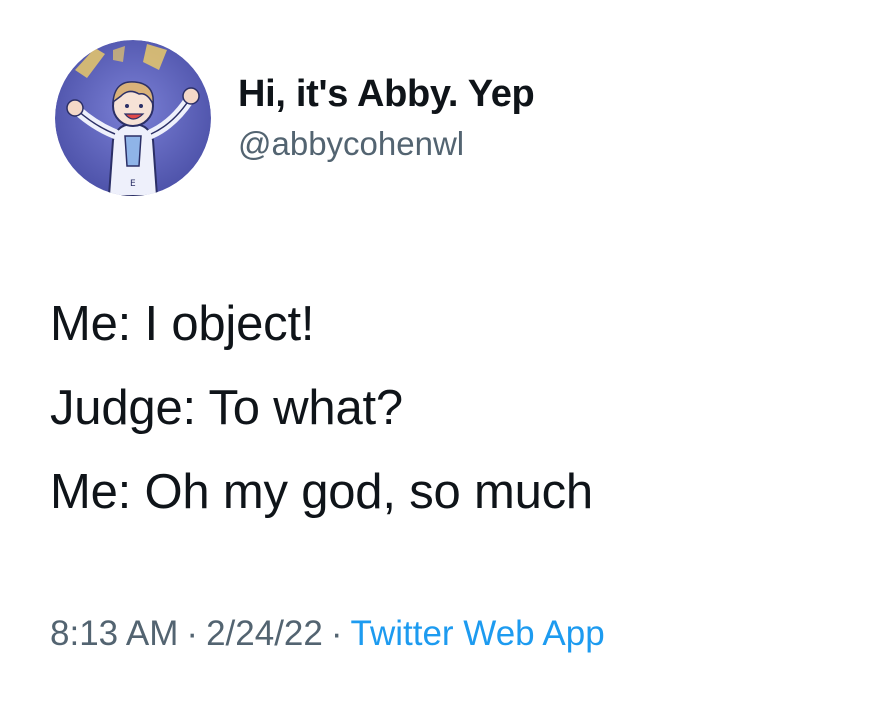  Describe the element at coordinates (327, 634) in the screenshot. I see `tweet-metadata: 8:13 AM · 2/24/22 · Twitter Web App` at that location.